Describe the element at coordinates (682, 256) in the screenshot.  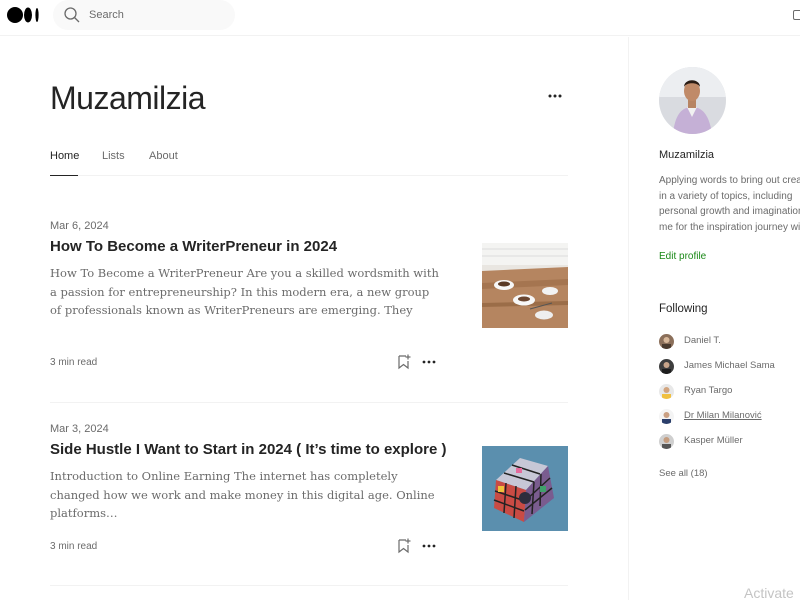
I see `edit-profile-link: Edit profile` at that location.